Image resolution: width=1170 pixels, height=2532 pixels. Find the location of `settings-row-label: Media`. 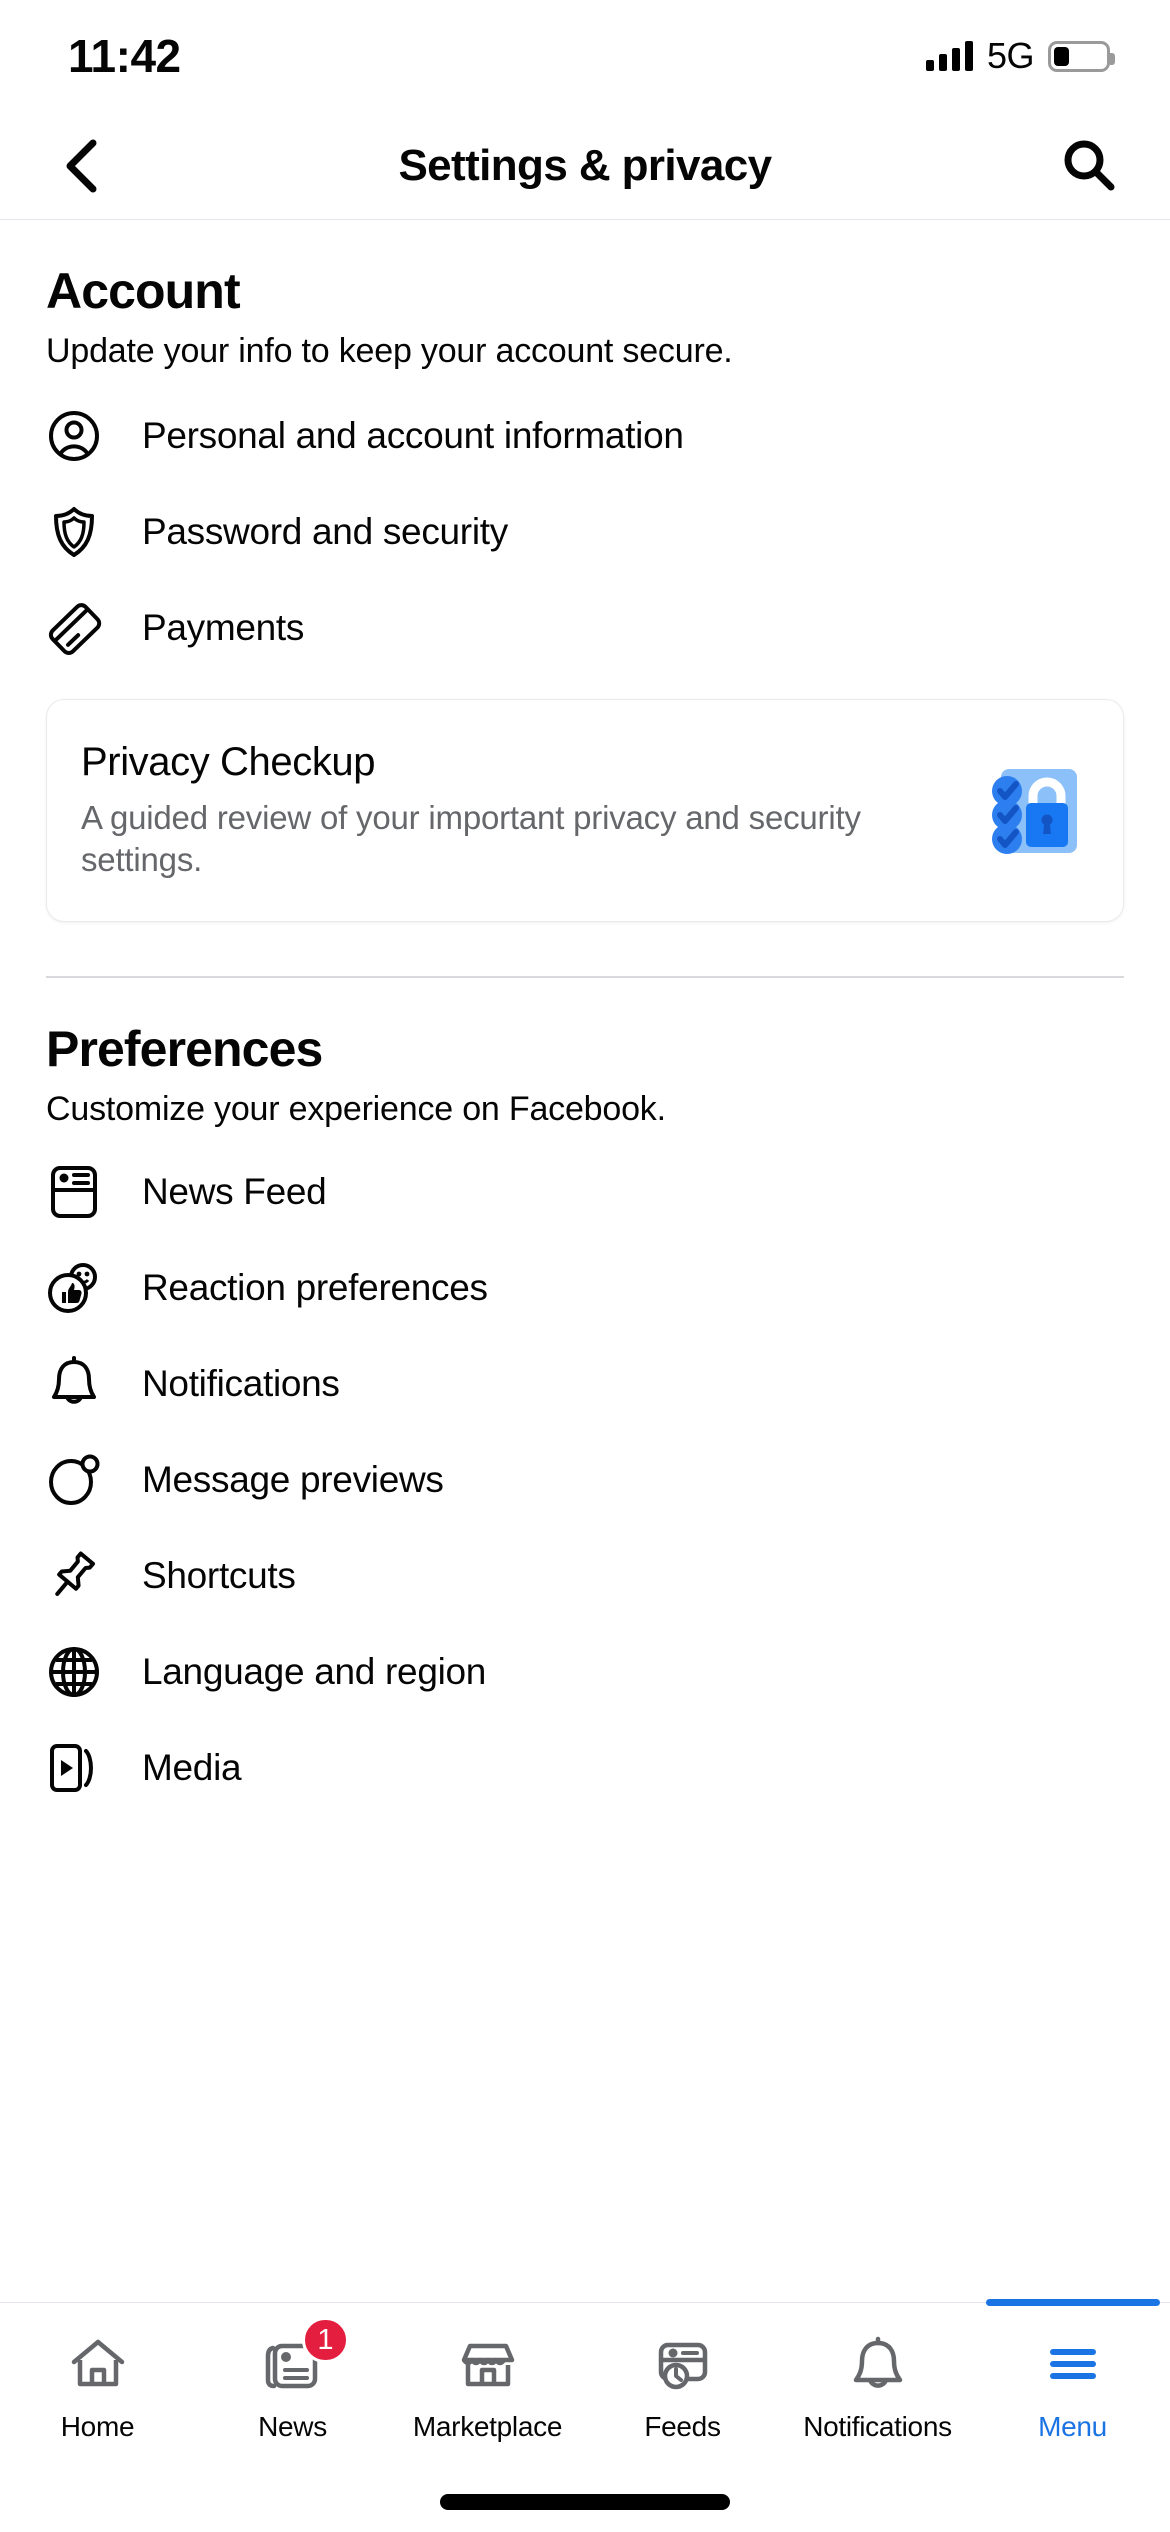

settings-row-label: Media is located at coordinates (192, 1768).